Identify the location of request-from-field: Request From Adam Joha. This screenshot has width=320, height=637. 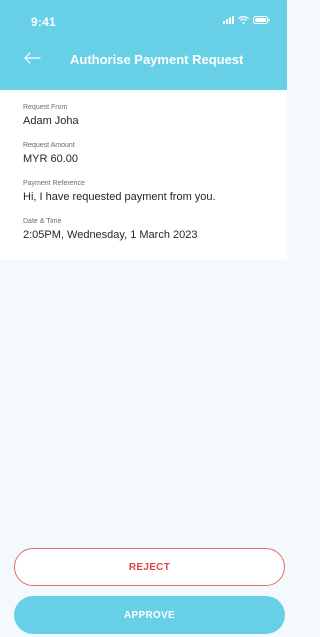
(51, 115).